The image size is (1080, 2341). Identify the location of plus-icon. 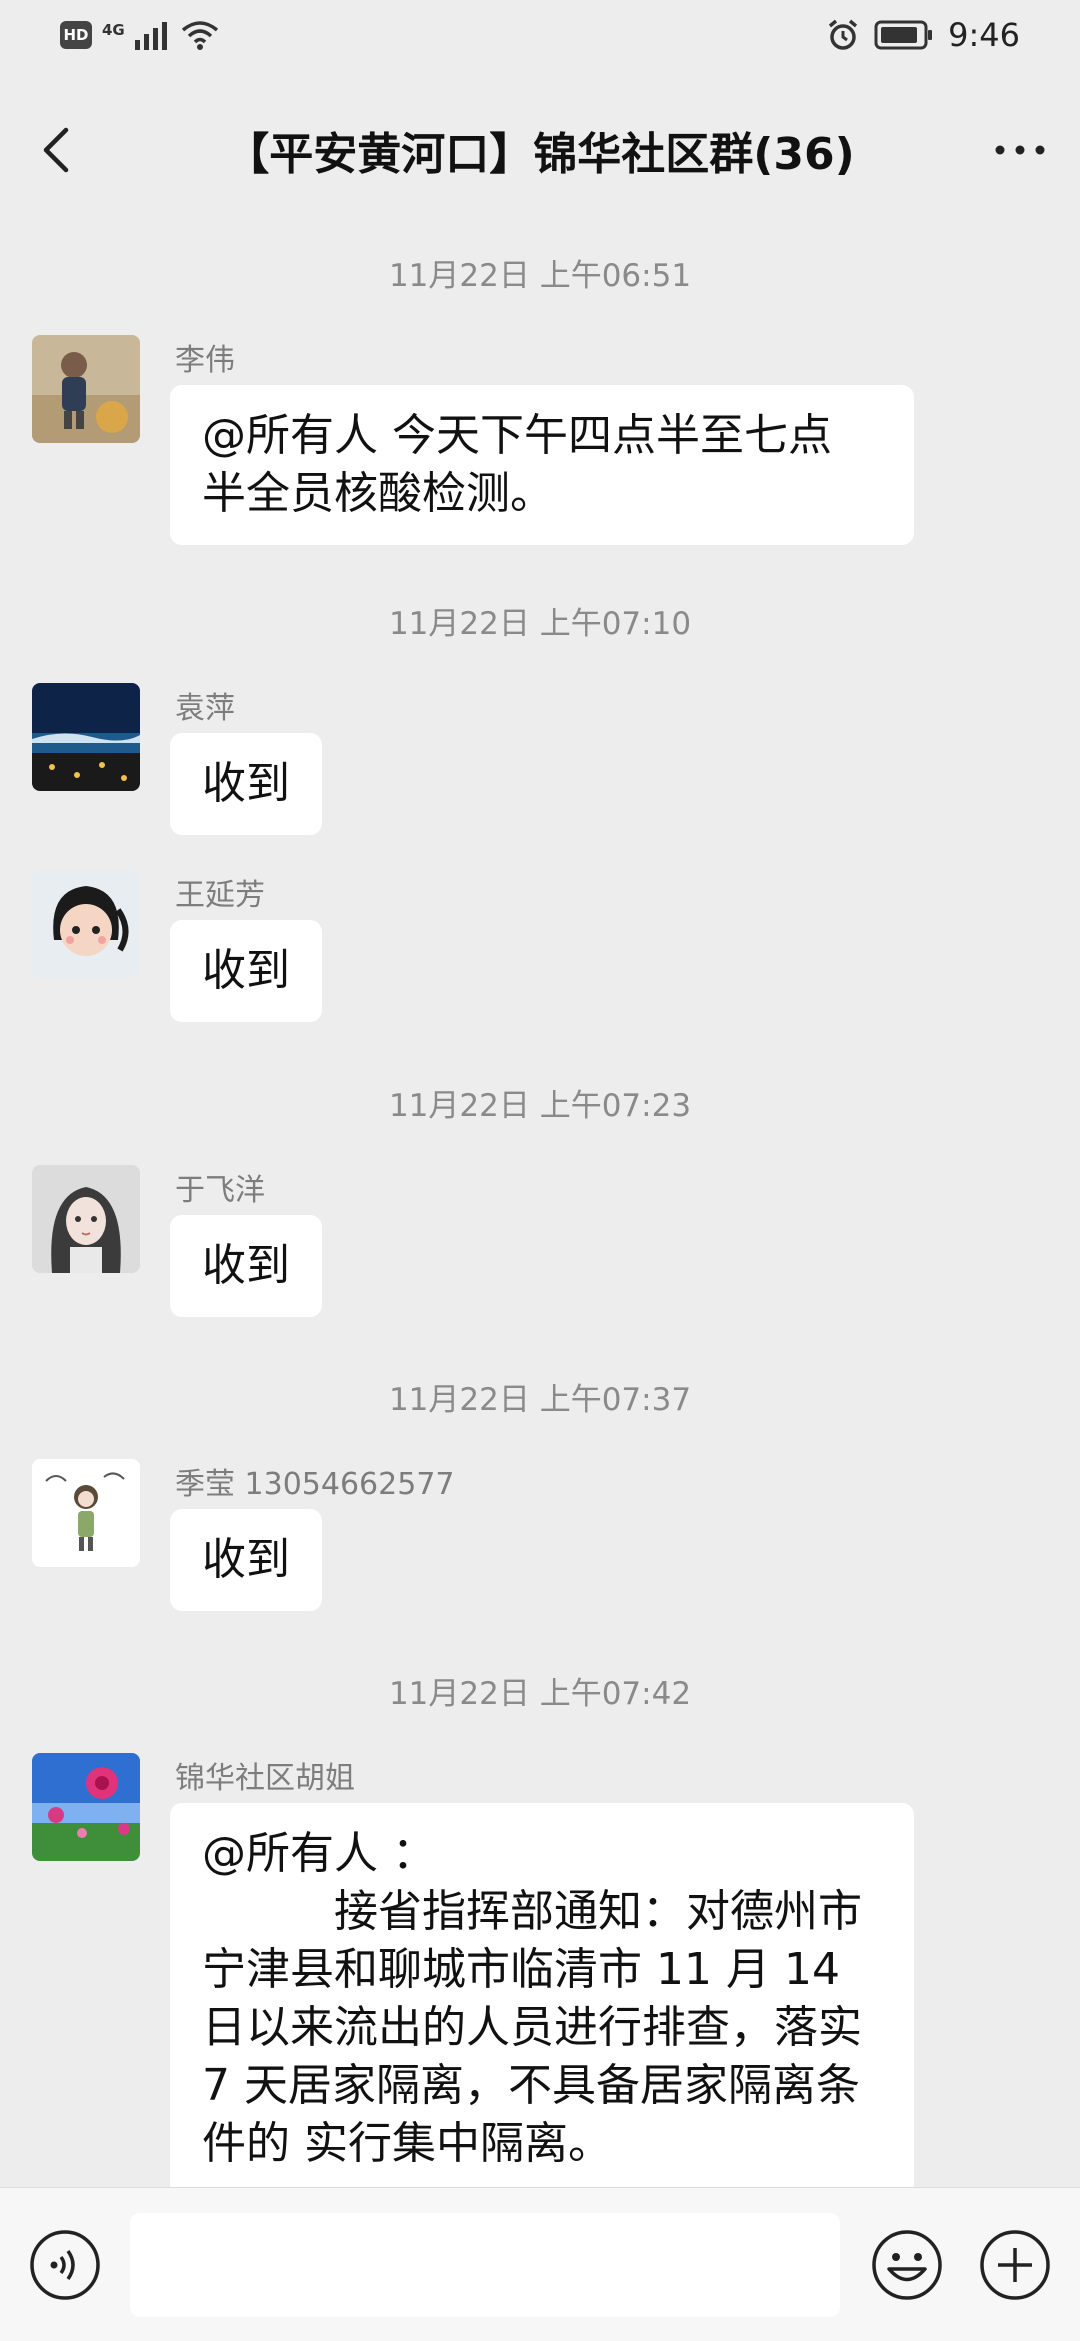
(1015, 2265).